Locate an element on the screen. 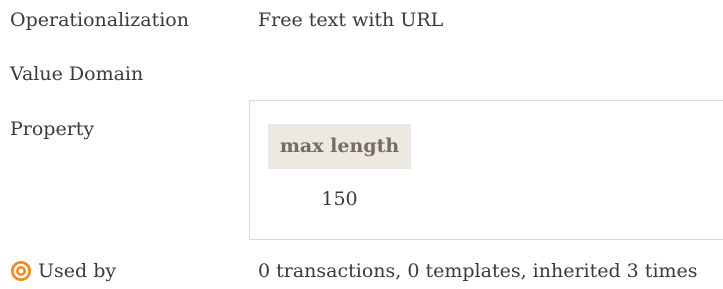  property-label: Property is located at coordinates (52, 129).